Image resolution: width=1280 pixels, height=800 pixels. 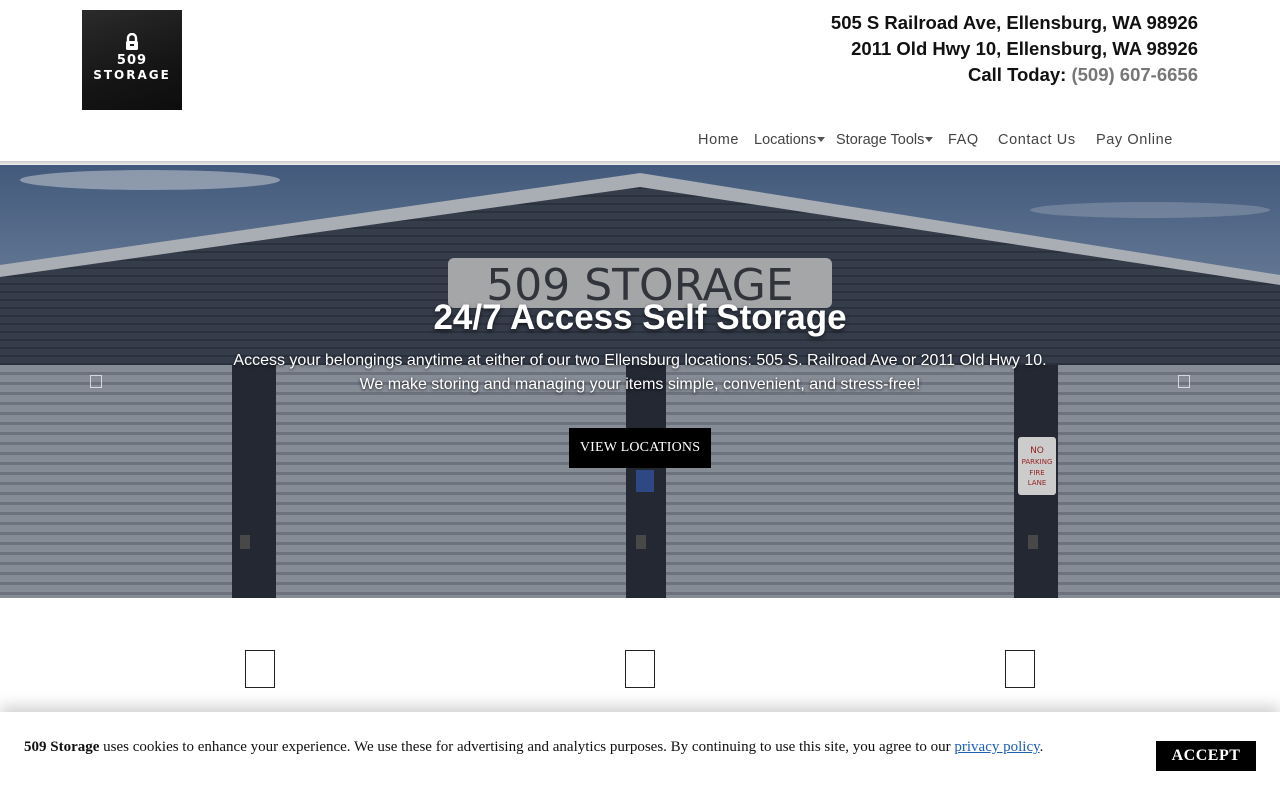 I want to click on hero-title: 24/7 Access Self Storage, so click(x=640, y=317).